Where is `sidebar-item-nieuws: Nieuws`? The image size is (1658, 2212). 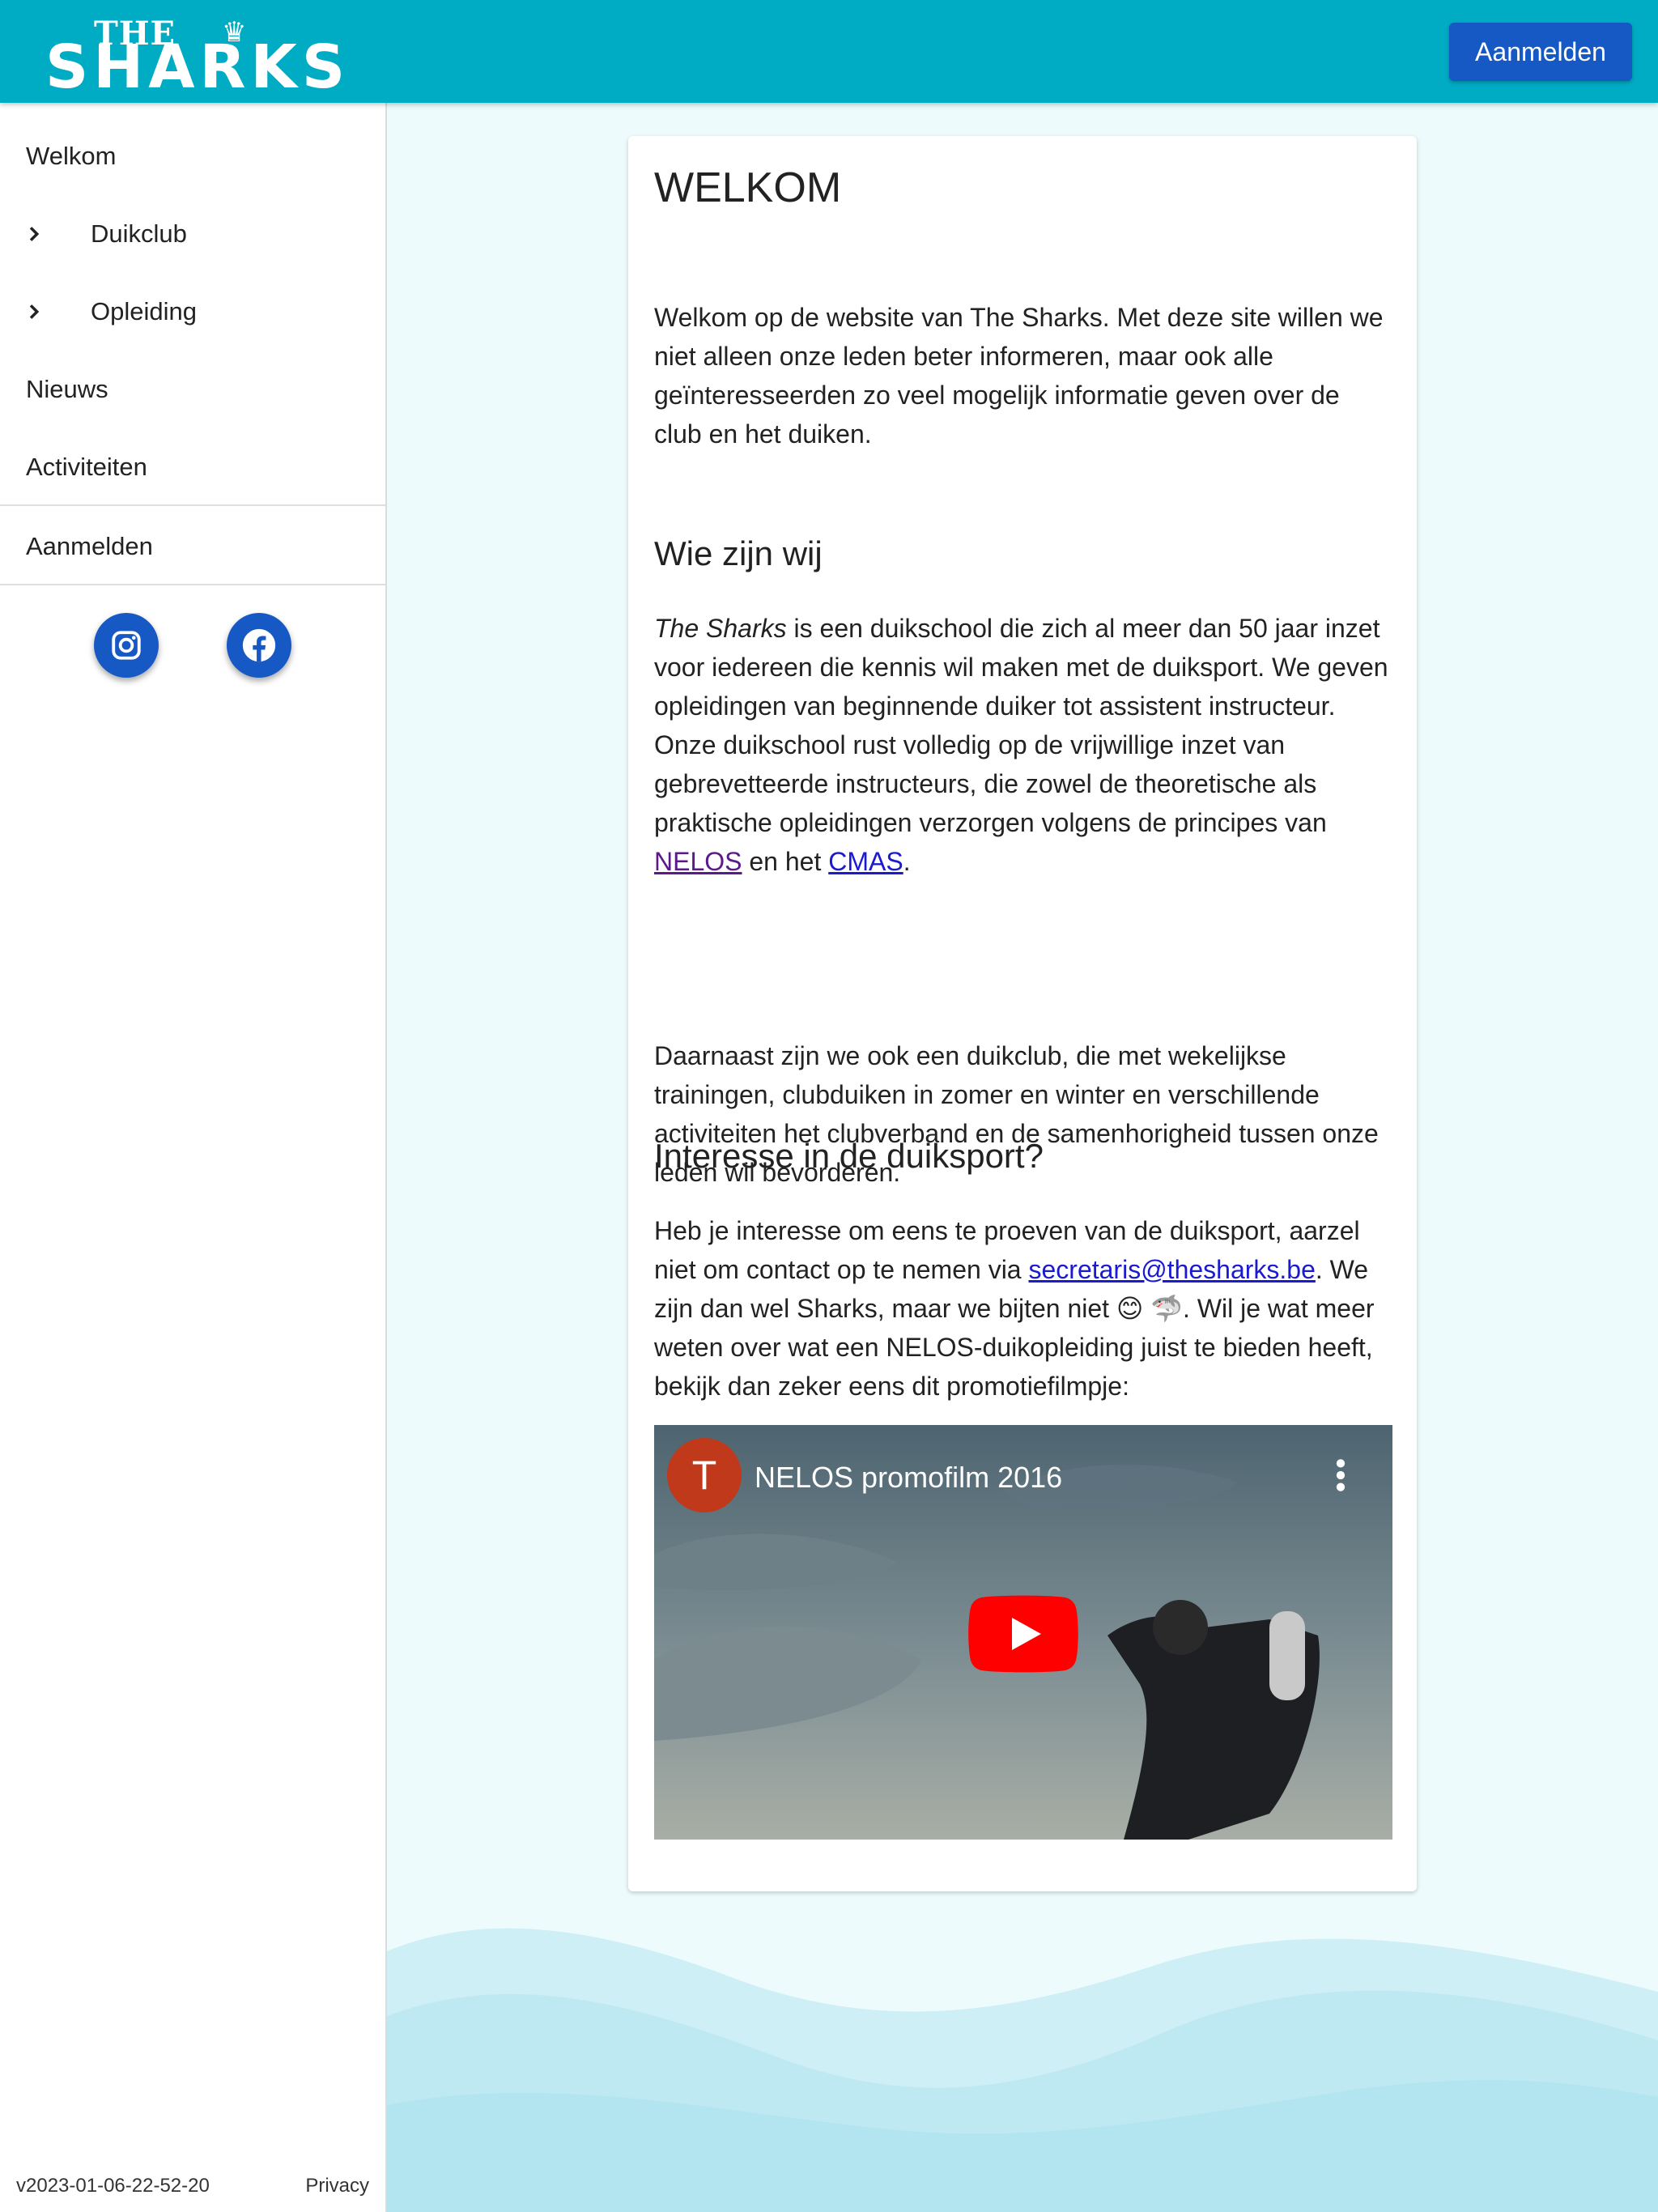
sidebar-item-nieuws: Nieuws is located at coordinates (192, 389).